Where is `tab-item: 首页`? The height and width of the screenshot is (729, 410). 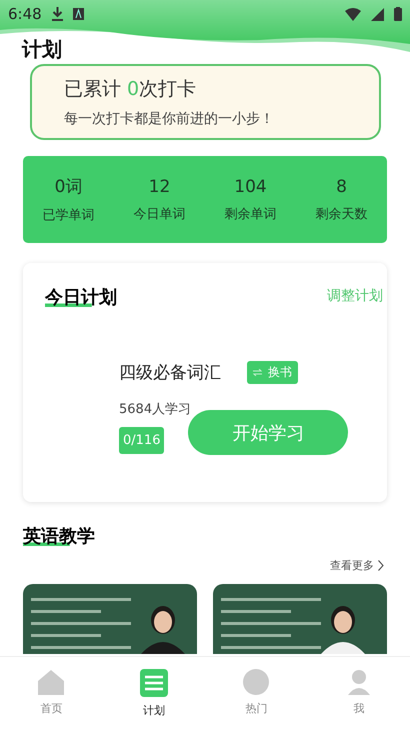
tab-item: 首页 is located at coordinates (51, 693).